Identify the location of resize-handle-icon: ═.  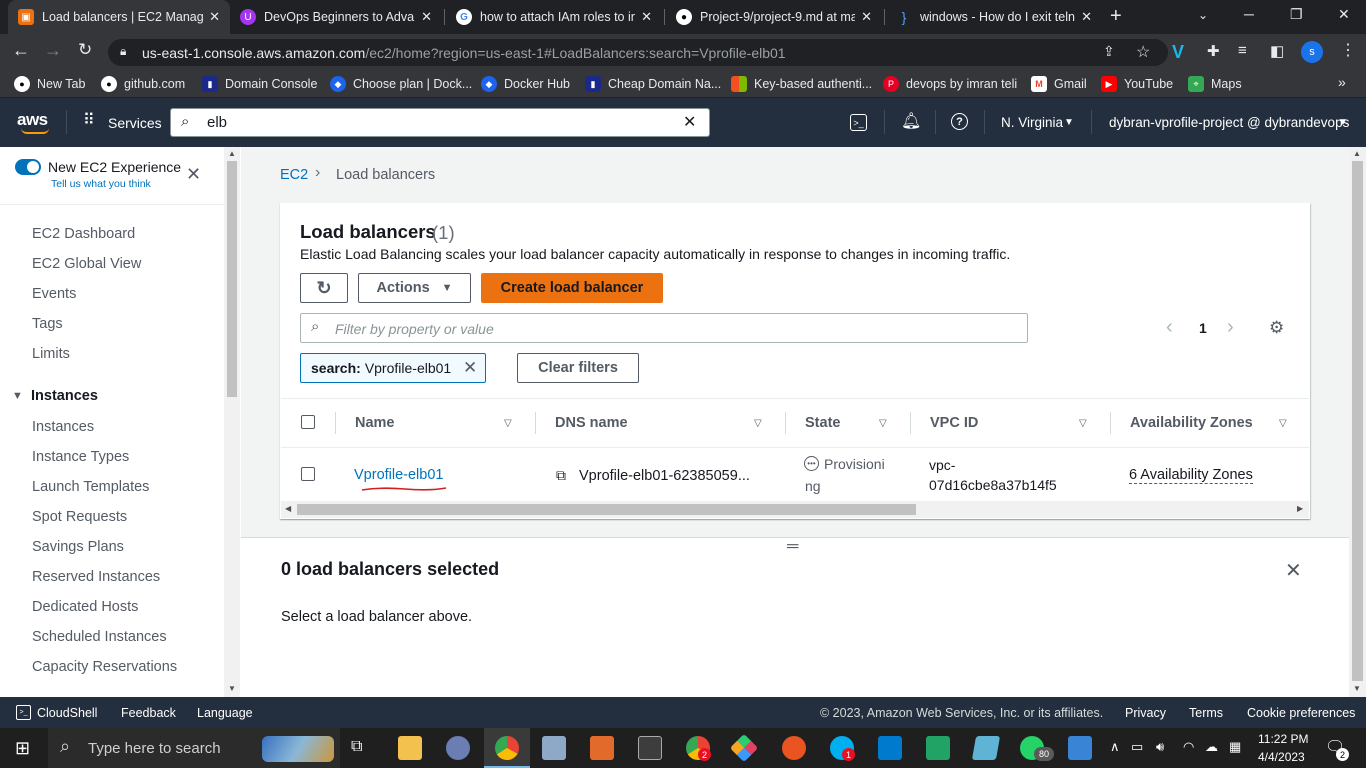
(792, 547).